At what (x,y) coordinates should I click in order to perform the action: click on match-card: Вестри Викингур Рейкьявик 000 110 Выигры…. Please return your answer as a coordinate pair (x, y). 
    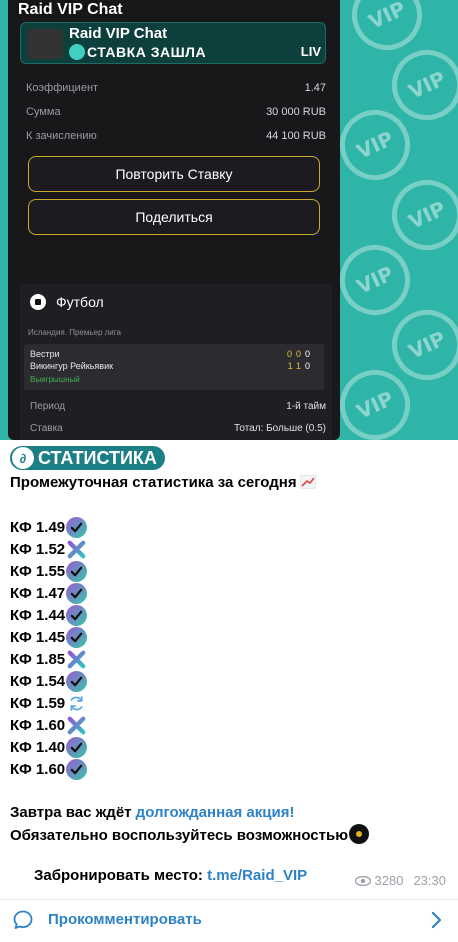
    Looking at the image, I should click on (174, 367).